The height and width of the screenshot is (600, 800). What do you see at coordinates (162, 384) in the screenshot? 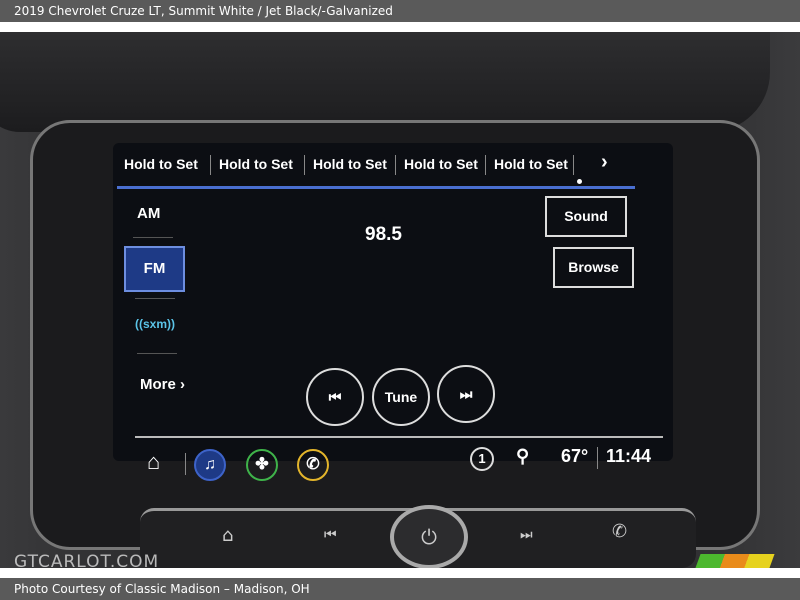
I see `source-more: More ›` at bounding box center [162, 384].